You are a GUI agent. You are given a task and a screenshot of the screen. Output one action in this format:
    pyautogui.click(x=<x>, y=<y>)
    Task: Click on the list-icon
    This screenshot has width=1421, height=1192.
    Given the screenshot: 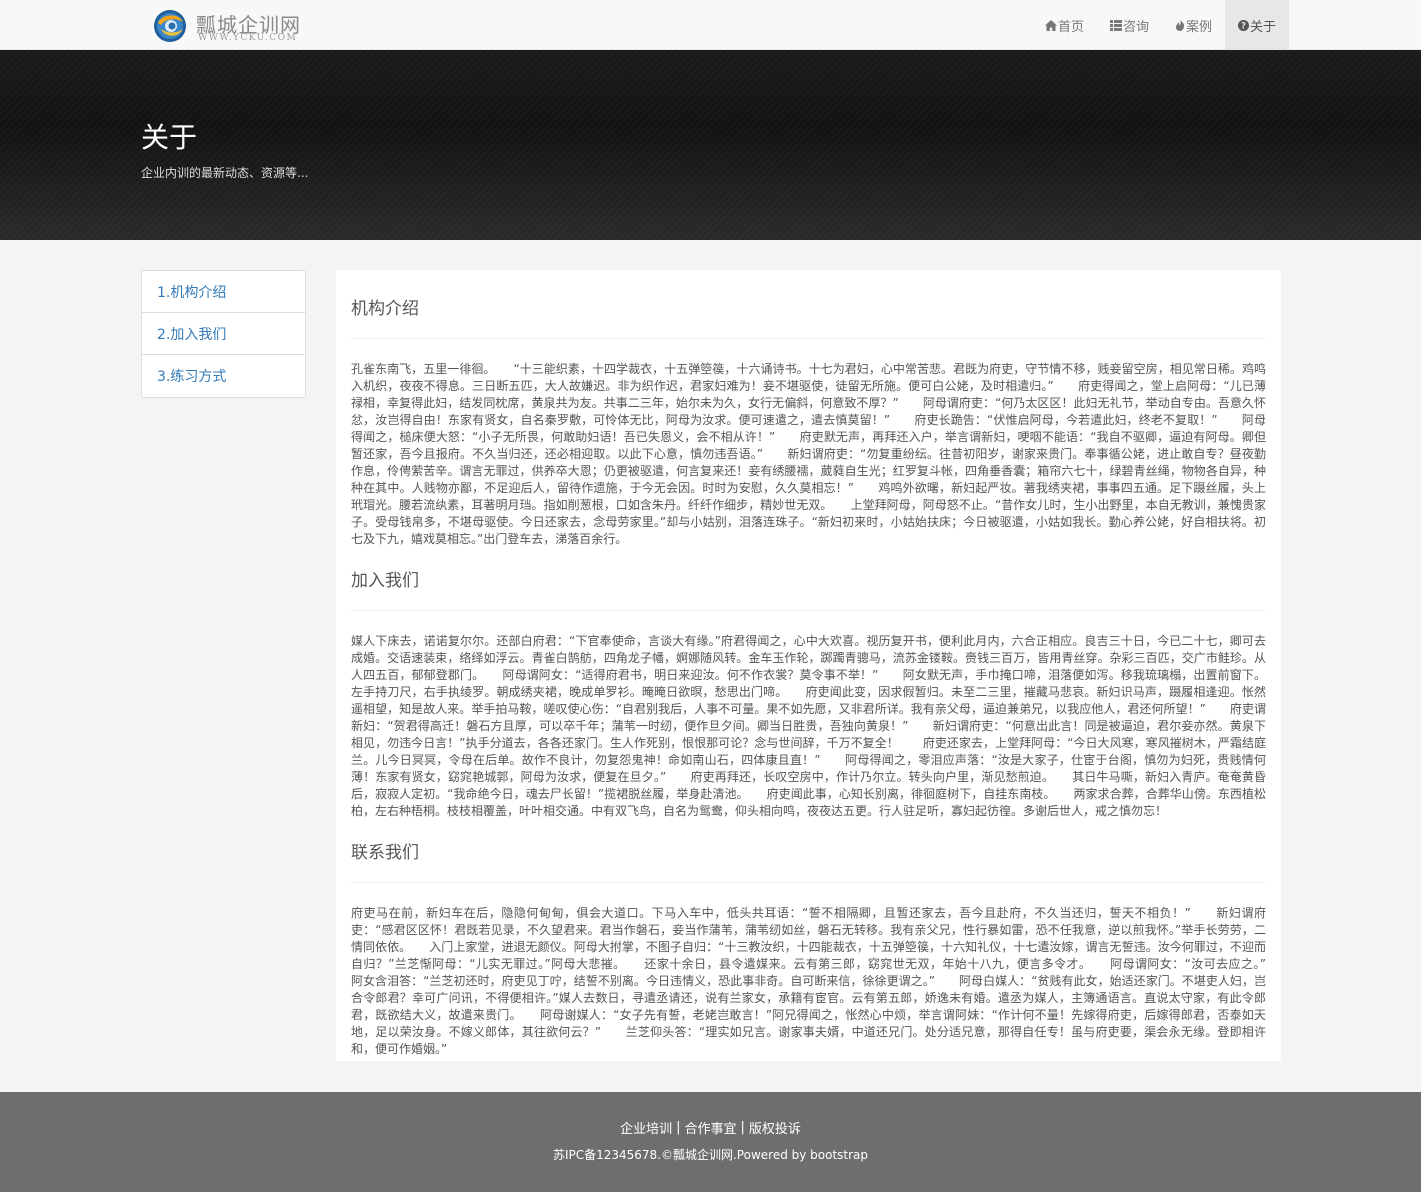 What is the action you would take?
    pyautogui.click(x=1116, y=25)
    